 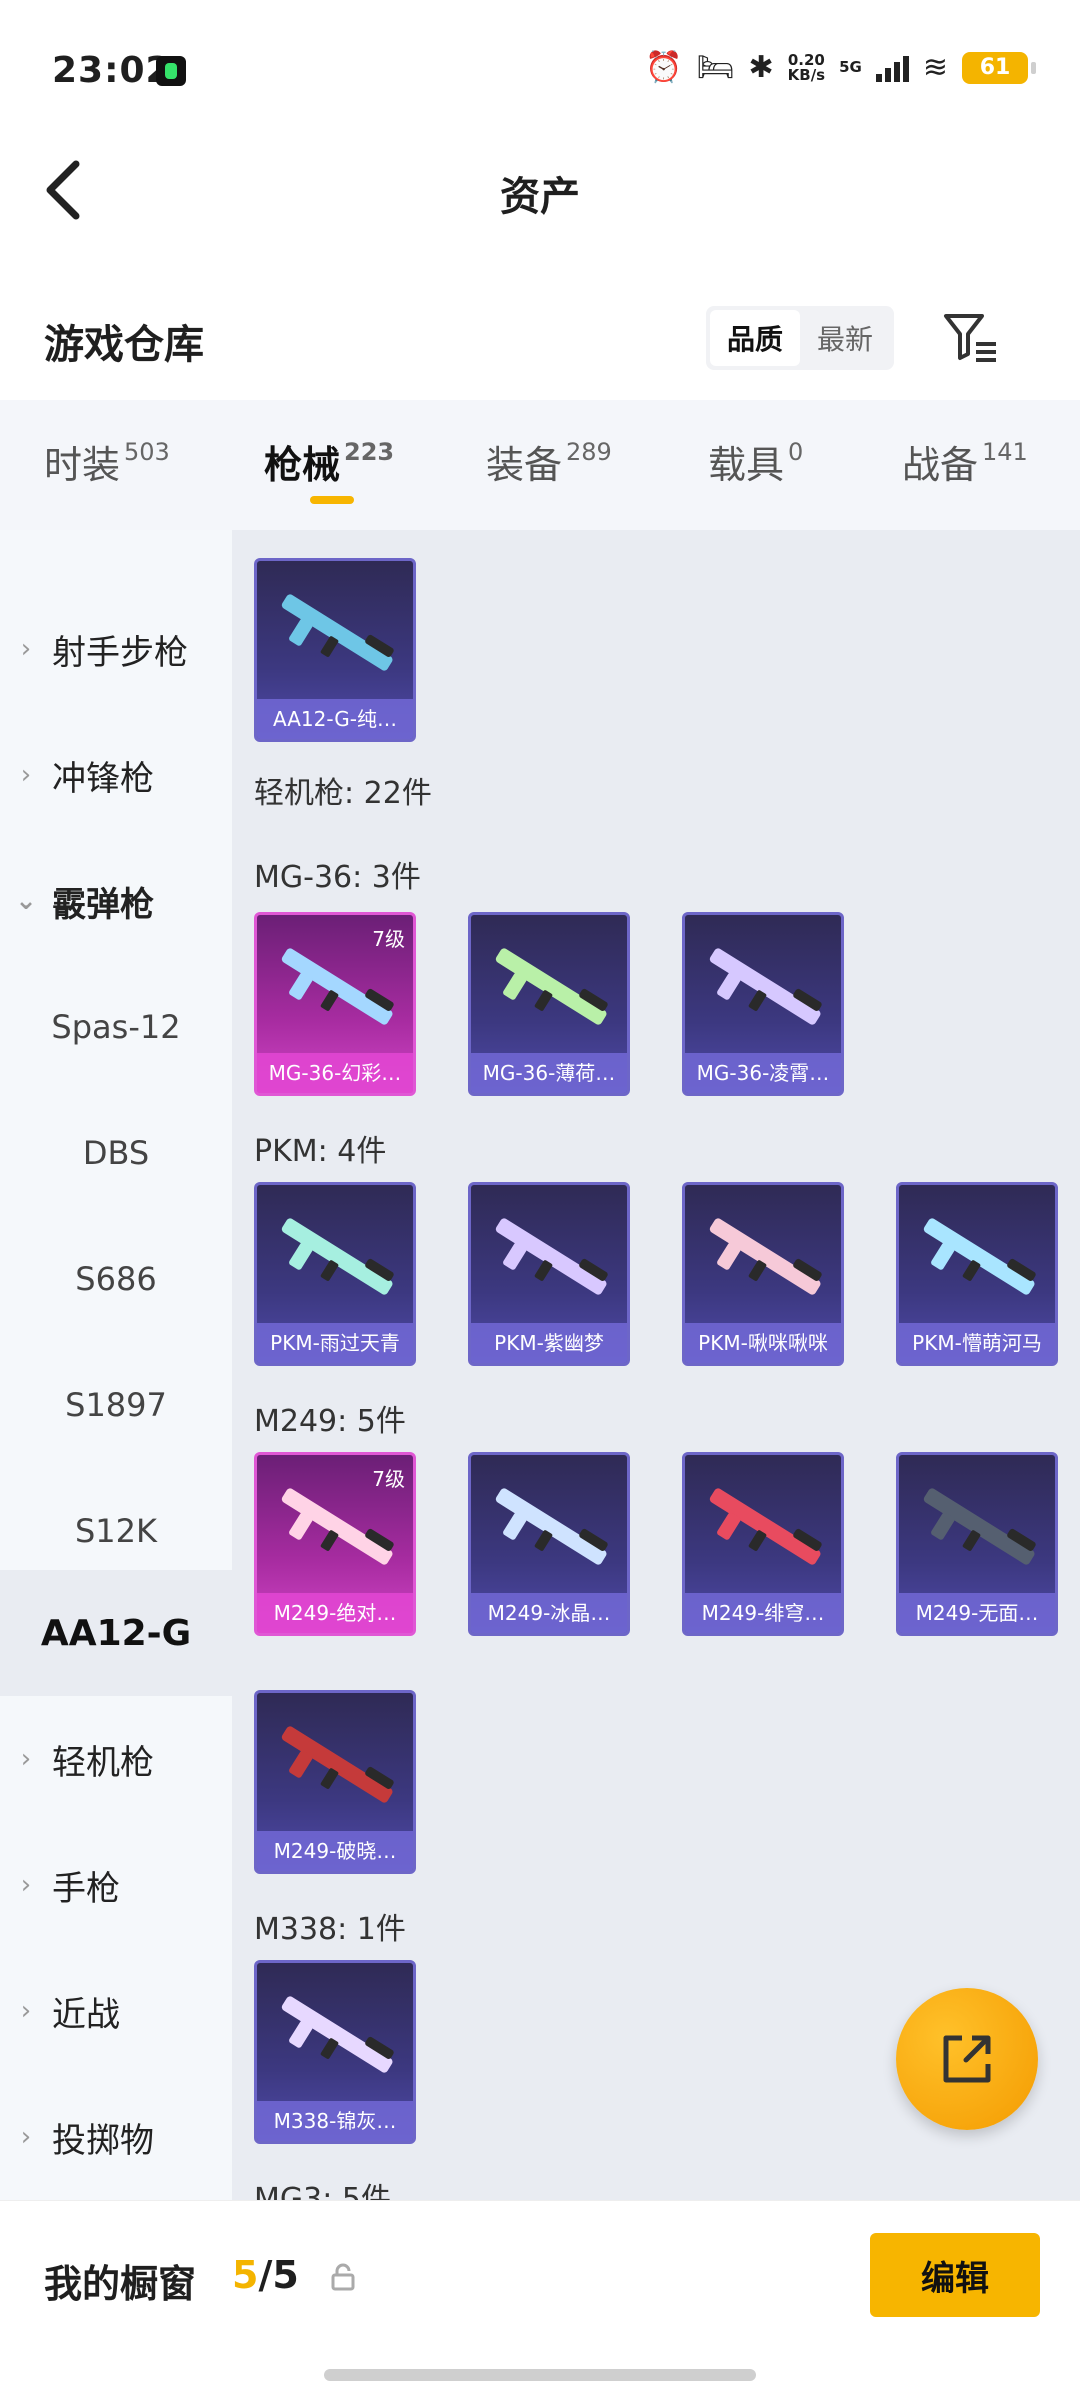 I want to click on group-label-m338: M338: 1件, so click(x=330, y=1929).